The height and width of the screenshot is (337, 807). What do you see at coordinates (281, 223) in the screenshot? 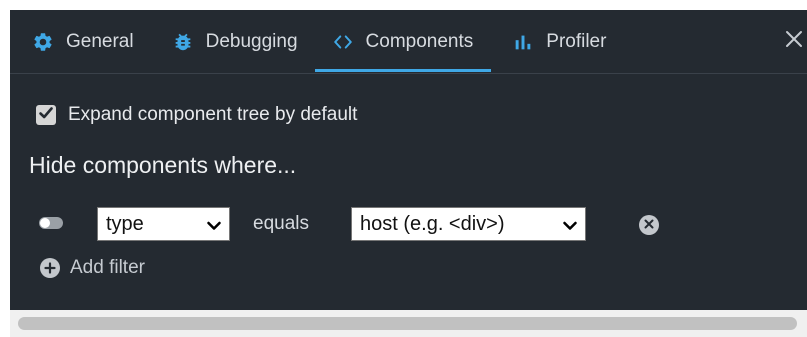
I see `filter-operator: equals` at bounding box center [281, 223].